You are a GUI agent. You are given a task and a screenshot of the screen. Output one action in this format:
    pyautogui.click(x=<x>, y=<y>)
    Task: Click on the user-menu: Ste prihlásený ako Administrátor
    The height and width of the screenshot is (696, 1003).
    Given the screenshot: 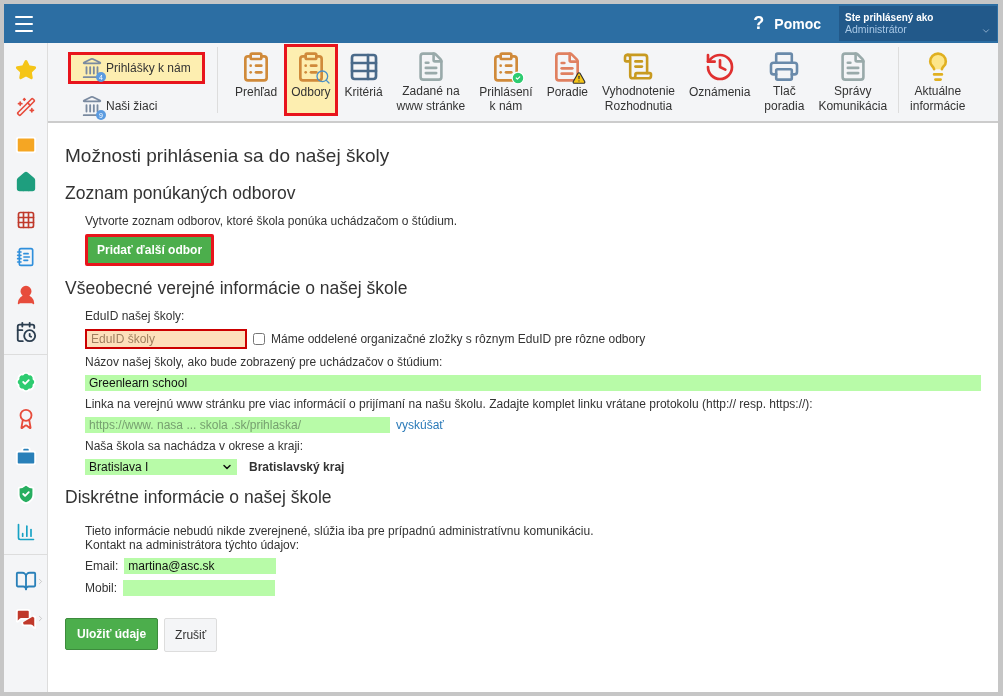 What is the action you would take?
    pyautogui.click(x=918, y=23)
    